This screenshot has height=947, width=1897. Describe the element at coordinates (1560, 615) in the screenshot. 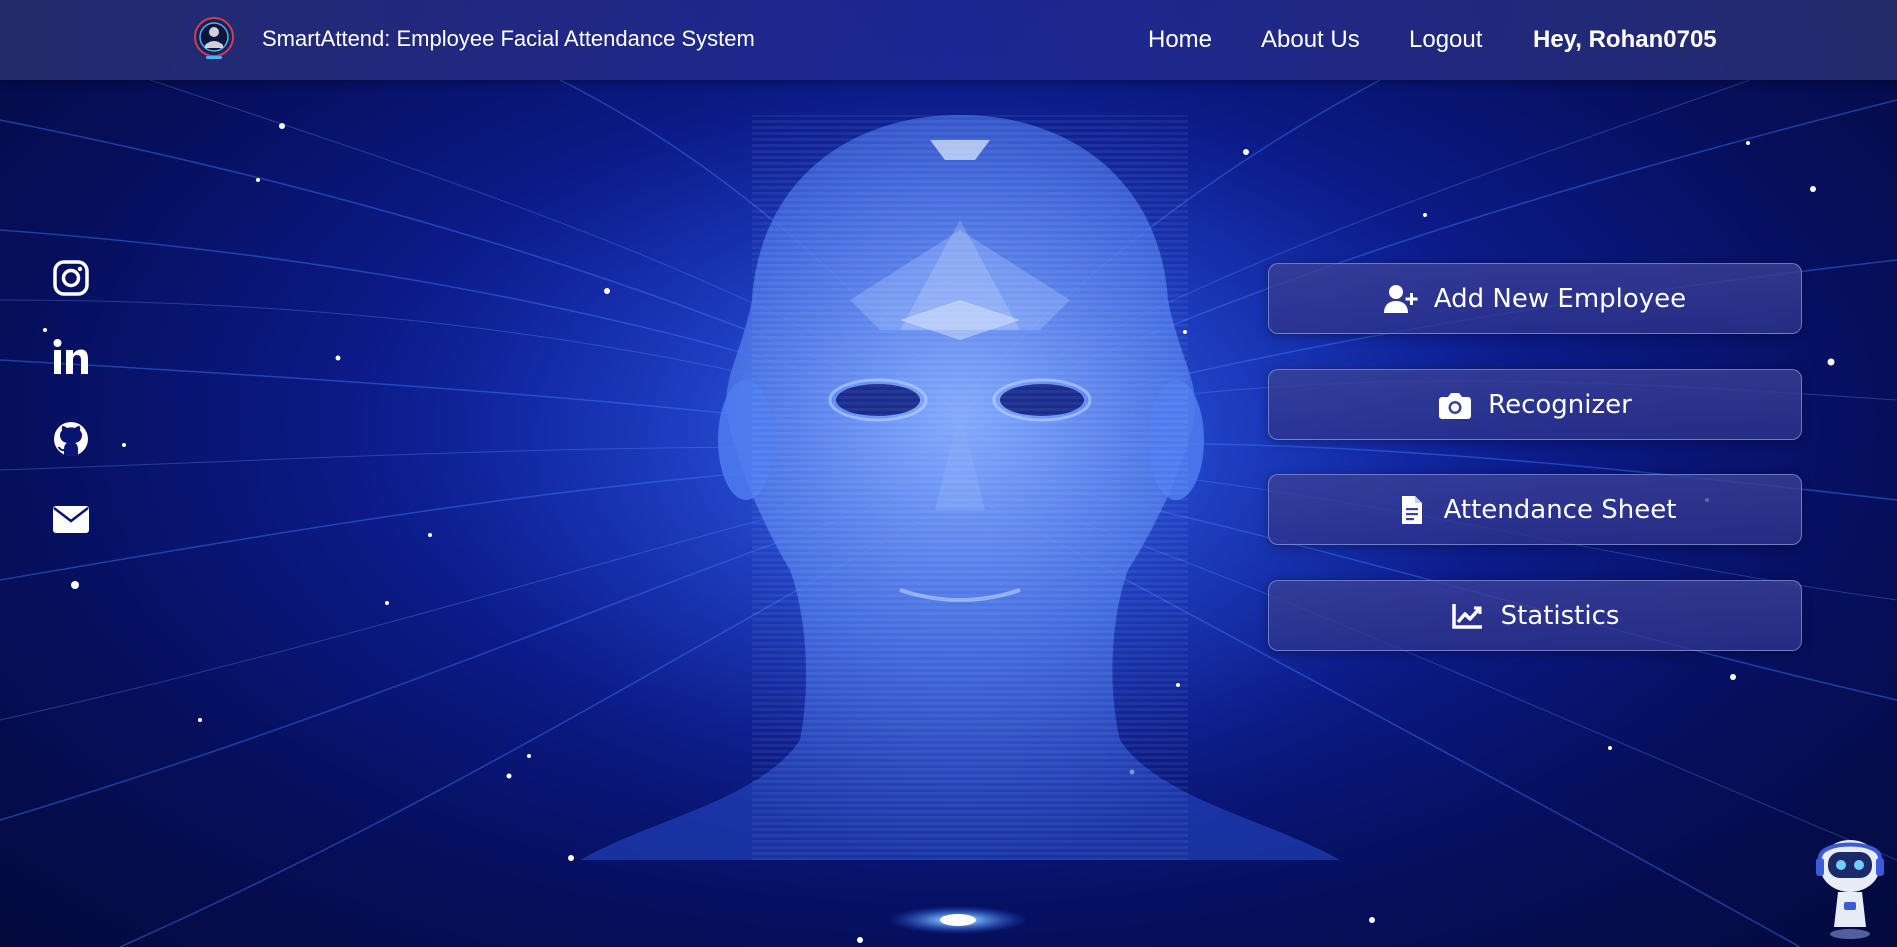

I see `statistics-label: Statistics` at that location.